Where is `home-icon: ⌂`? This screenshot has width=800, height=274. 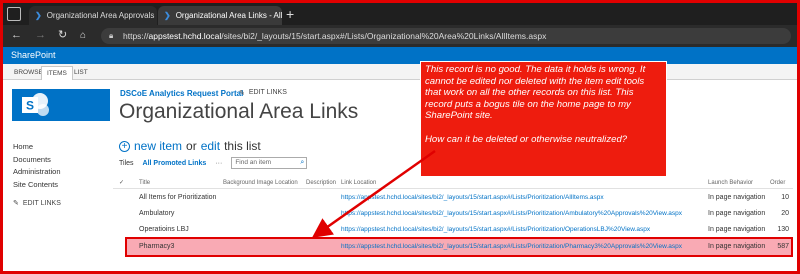
home-icon: ⌂ is located at coordinates (83, 35).